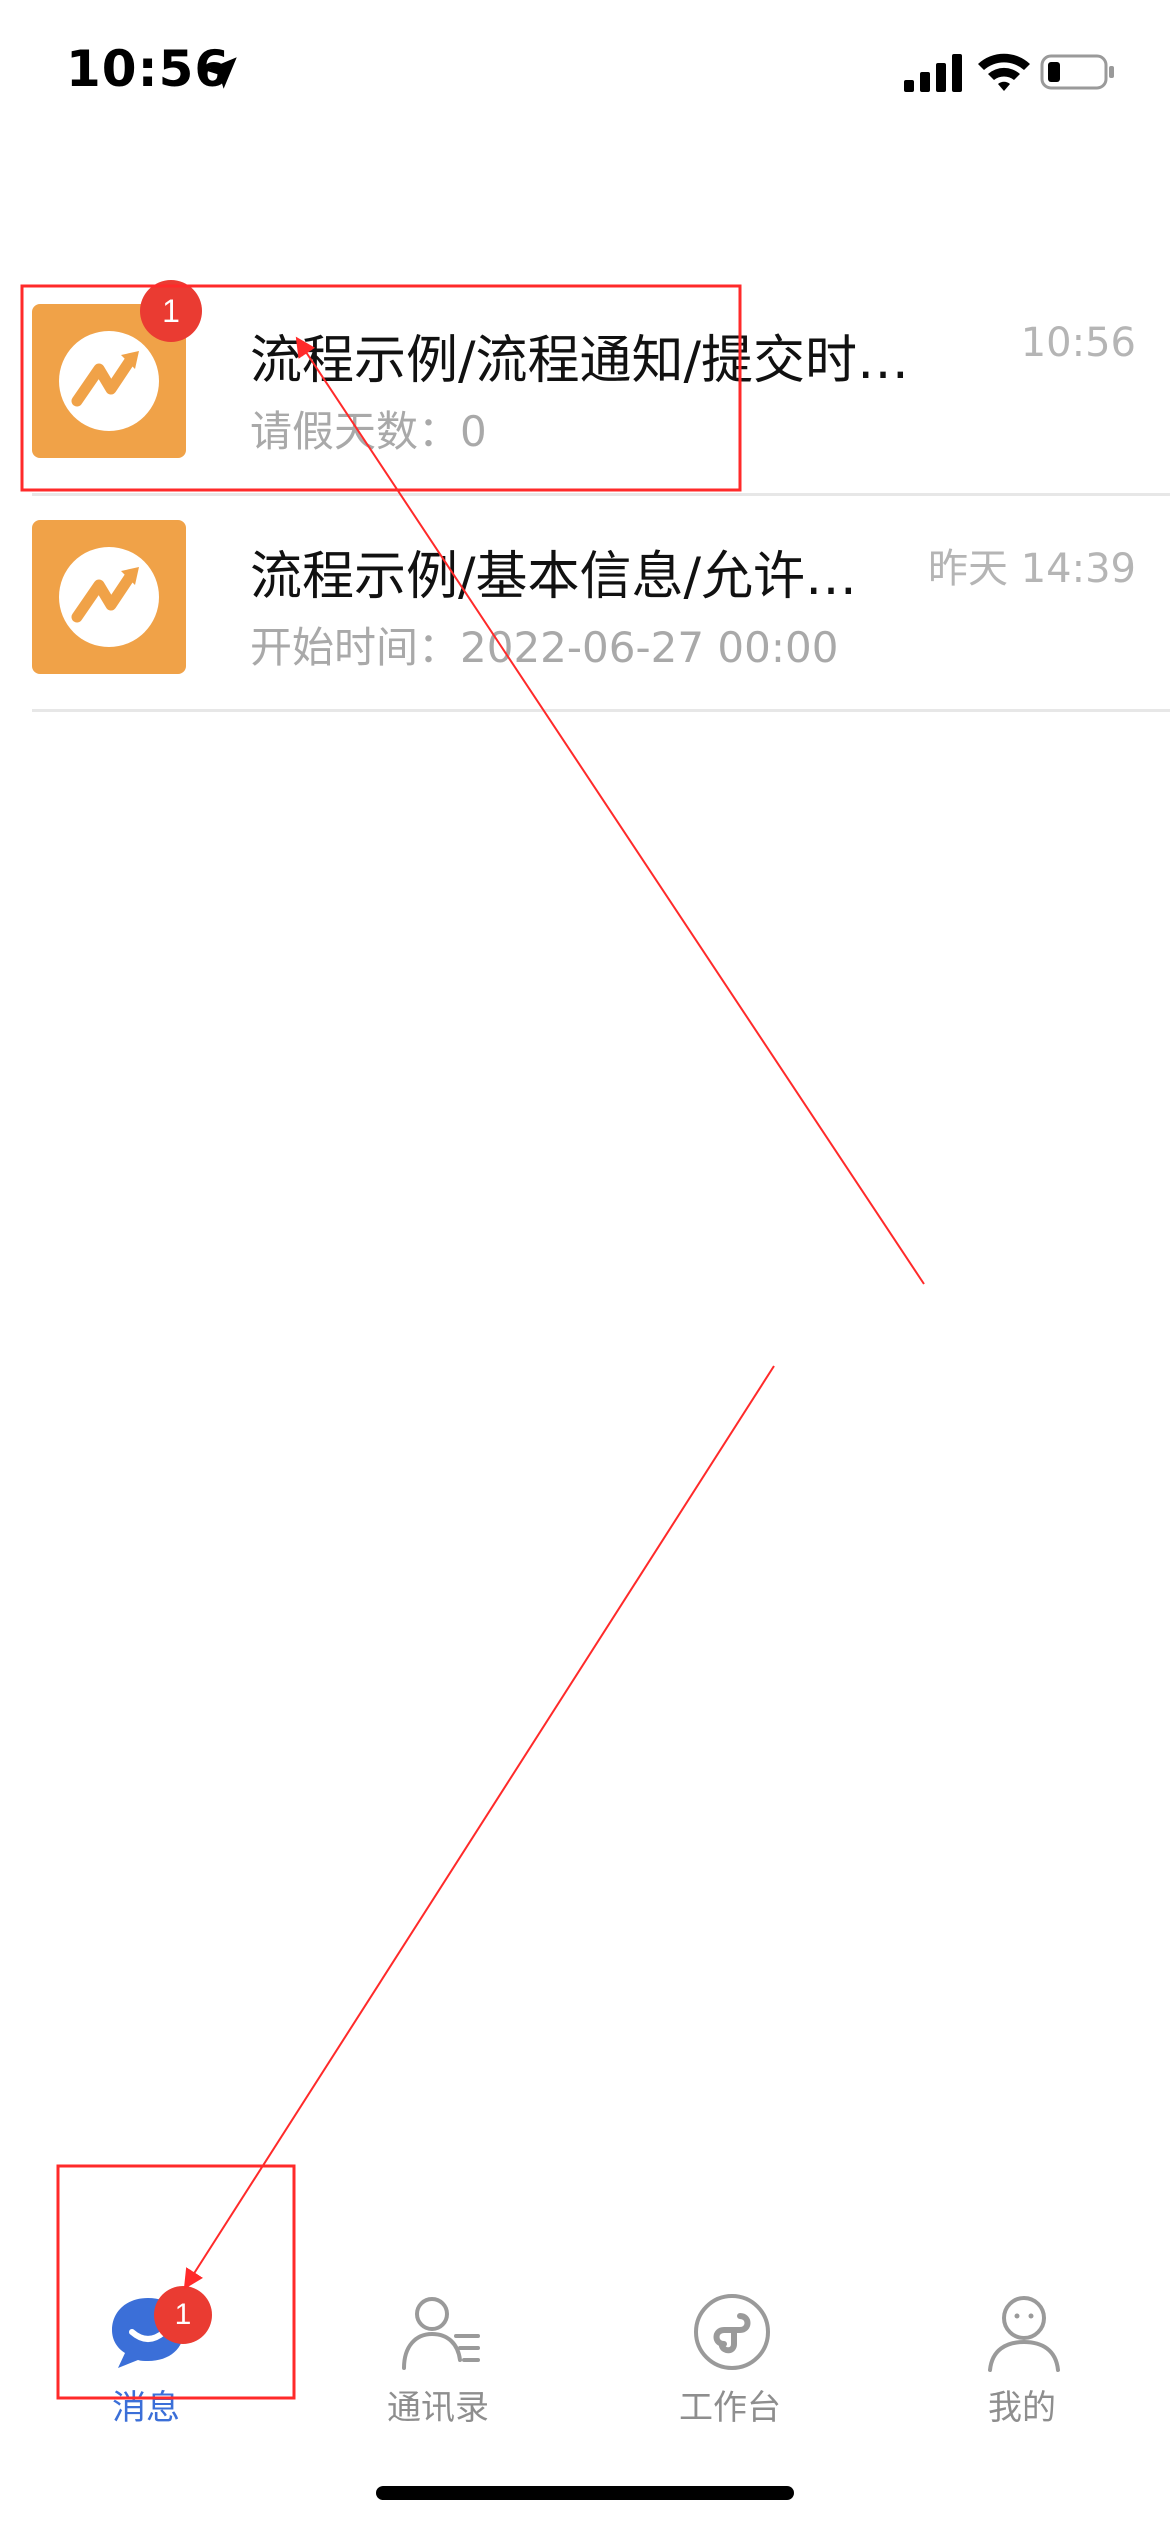 The height and width of the screenshot is (2532, 1170). I want to click on tab-contacts: 通讯录, so click(438, 2360).